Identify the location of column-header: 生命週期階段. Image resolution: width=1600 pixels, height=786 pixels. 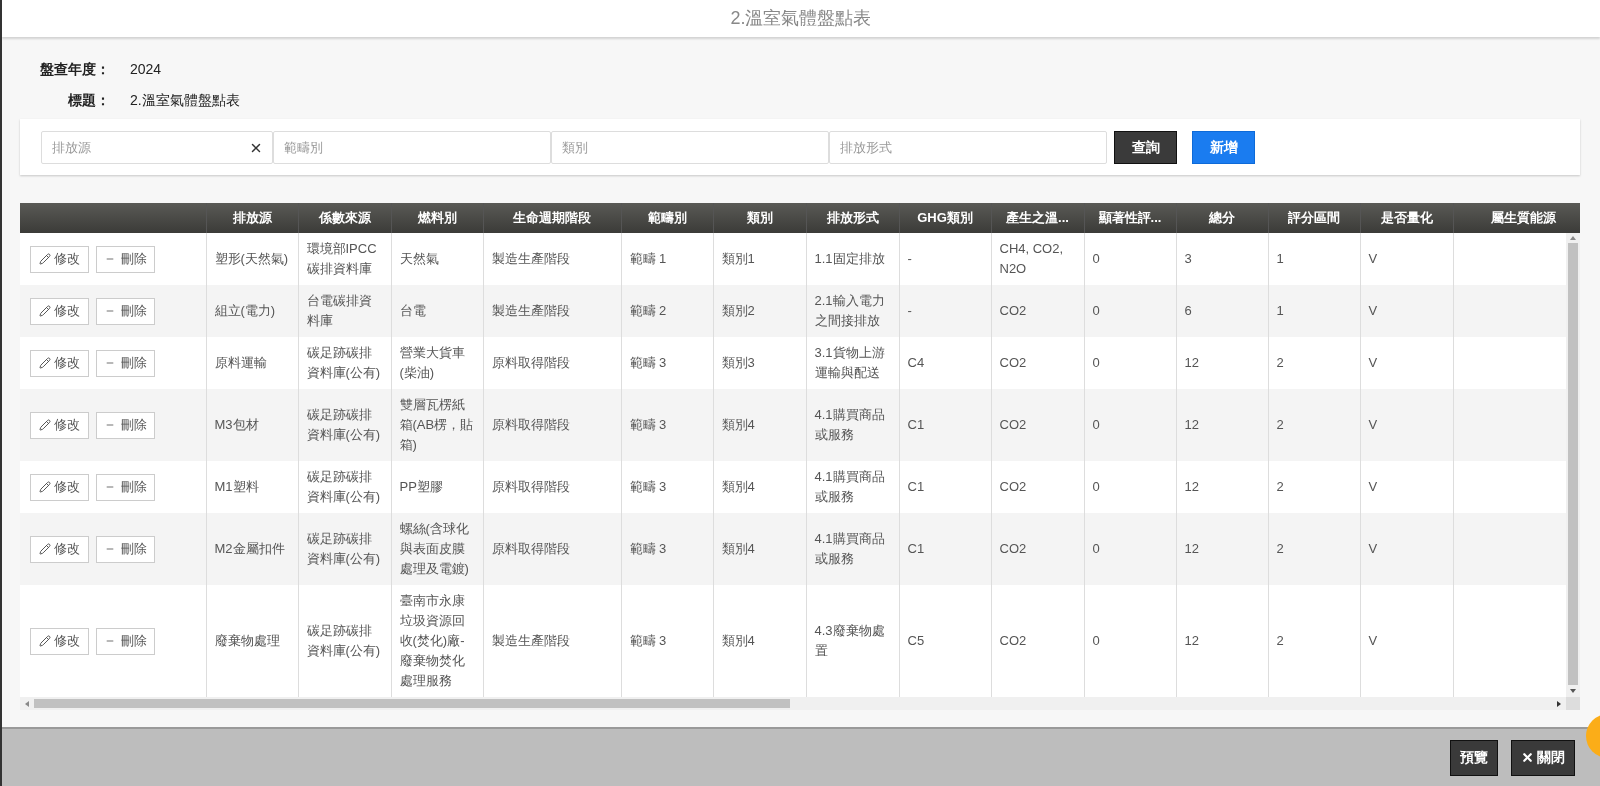
(552, 218).